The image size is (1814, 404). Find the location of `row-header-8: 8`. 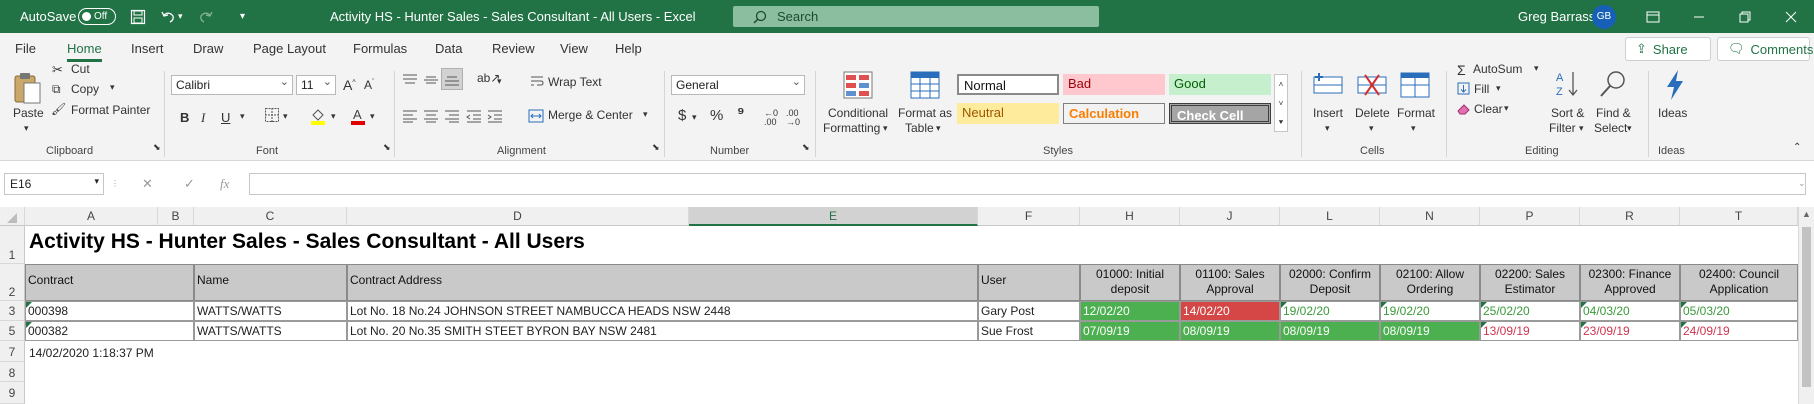

row-header-8: 8 is located at coordinates (12, 372).